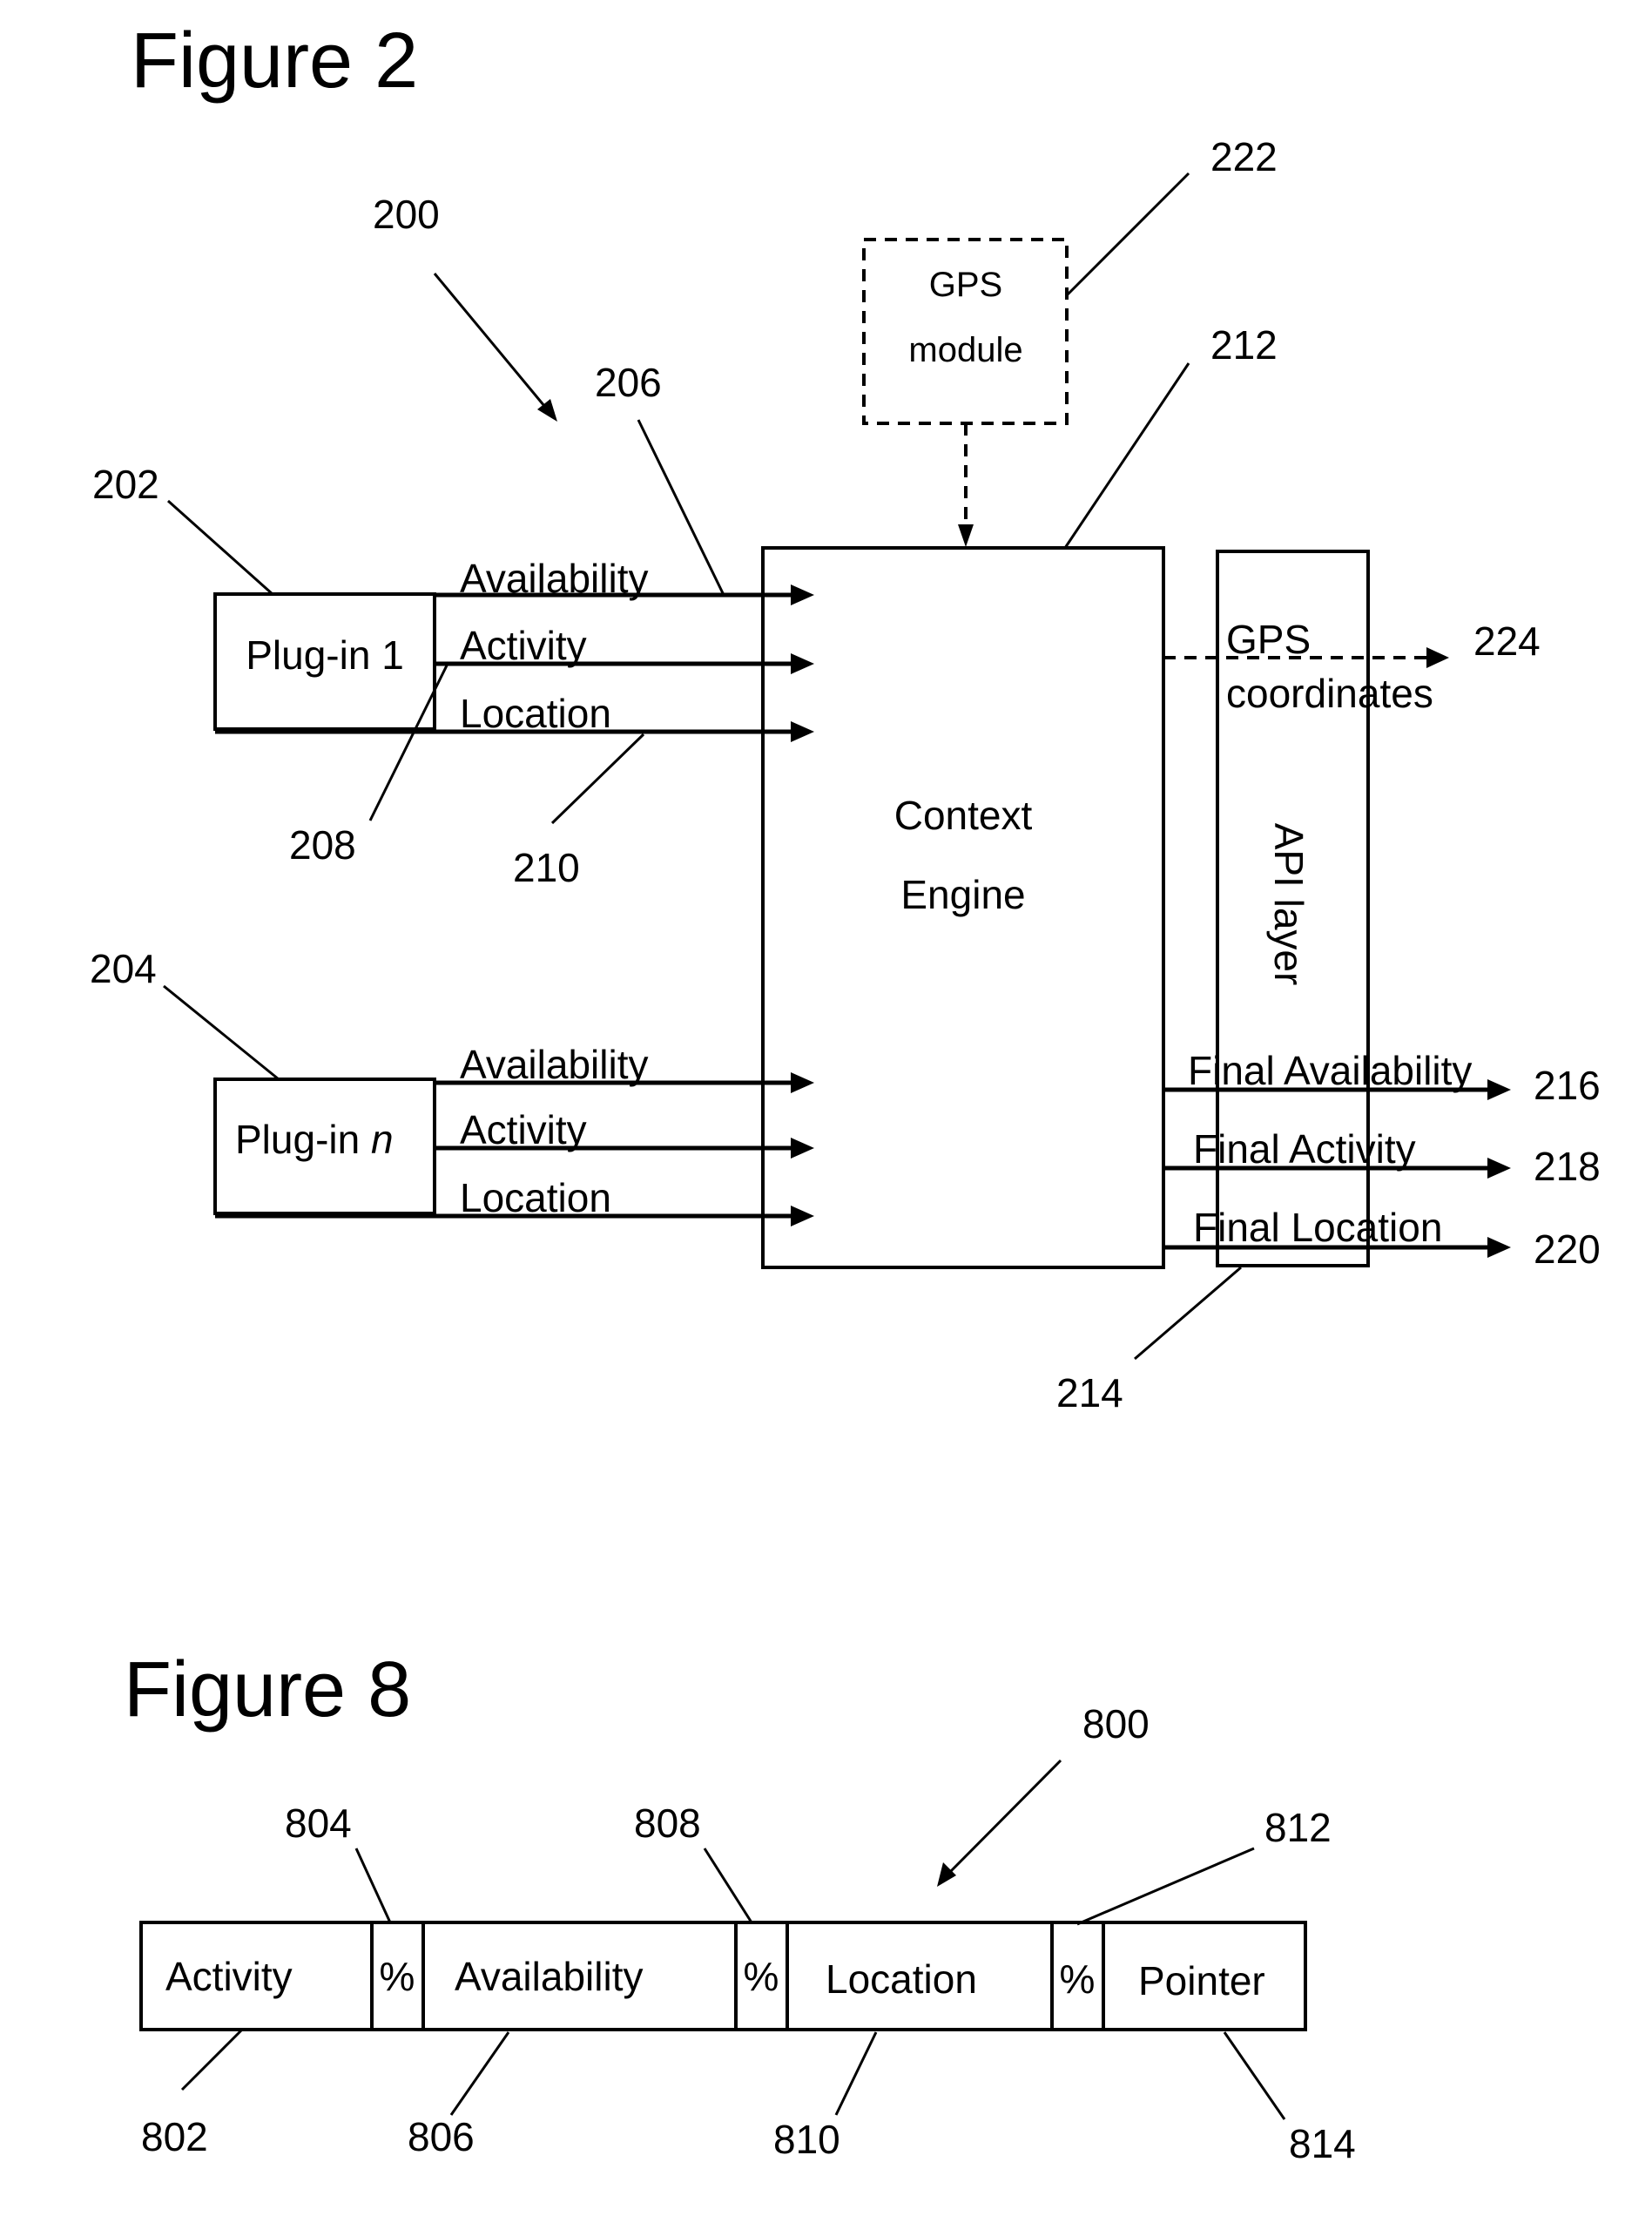 The height and width of the screenshot is (2216, 1652). I want to click on plugin-n-label-prefix: Plug-in, so click(303, 1140).